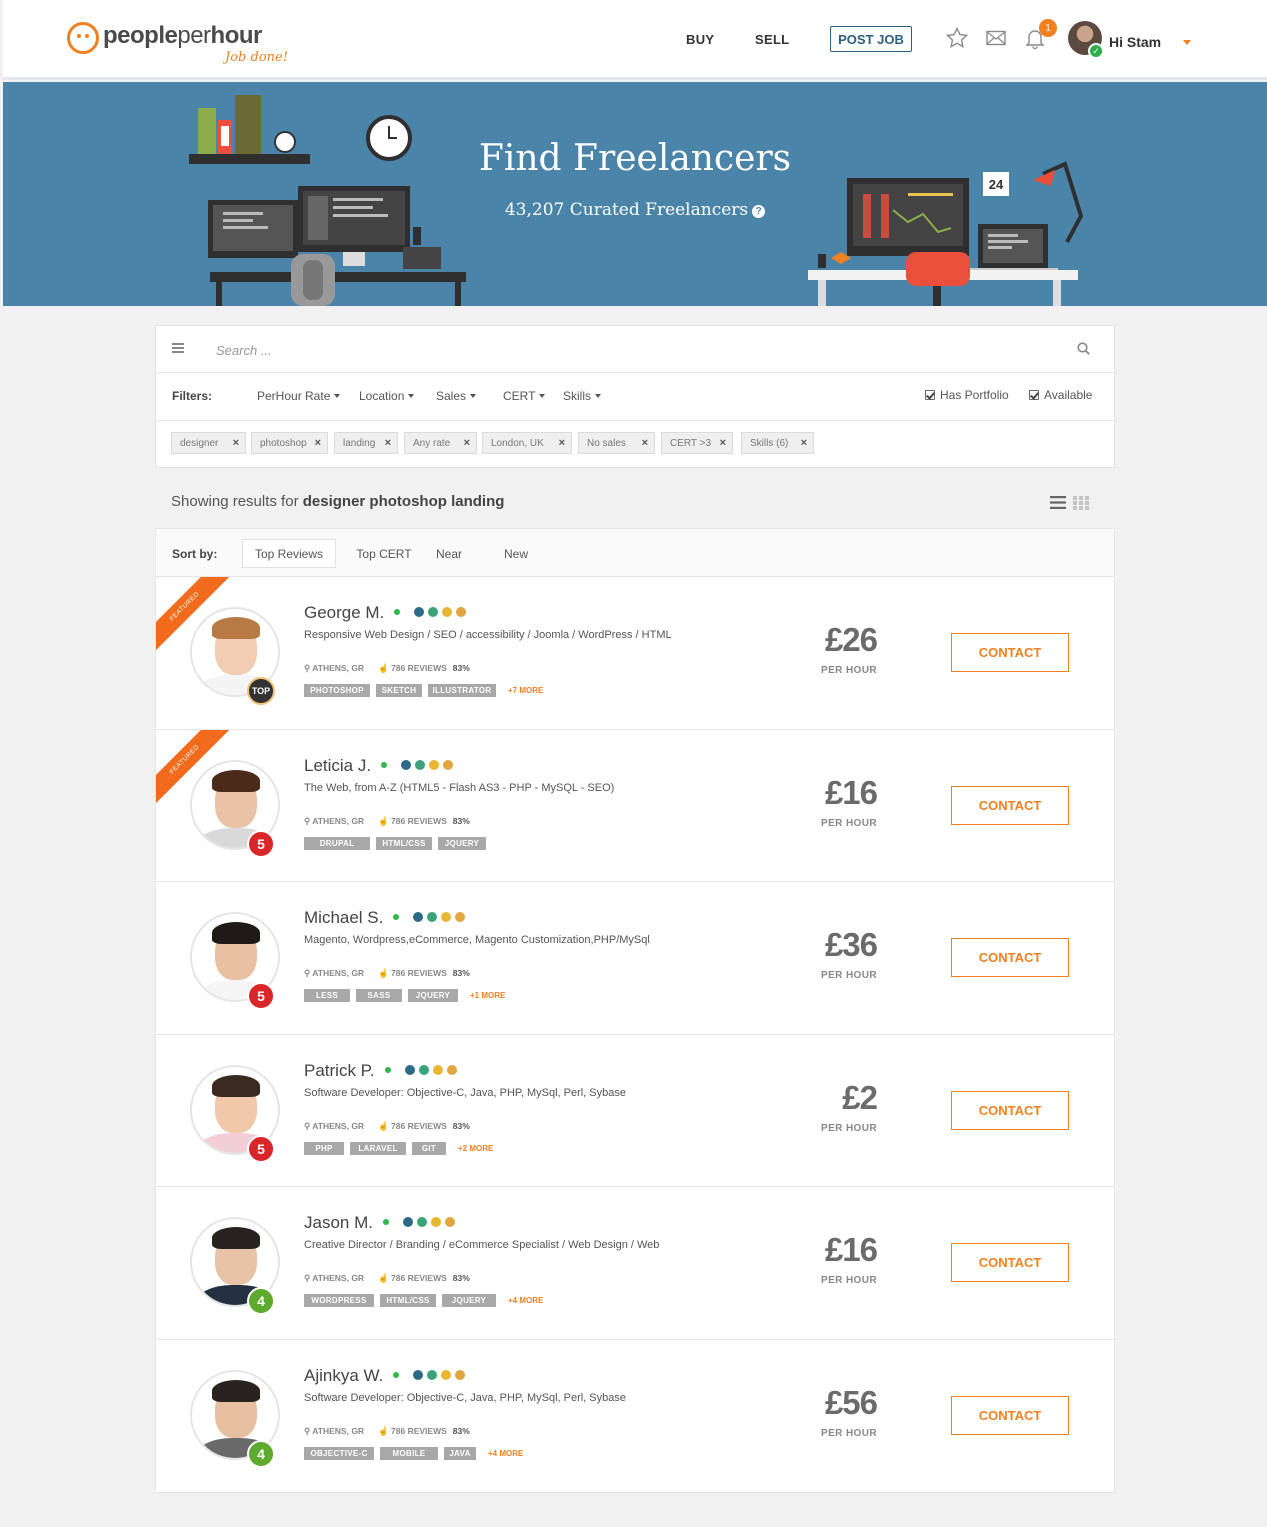 This screenshot has width=1267, height=1527. Describe the element at coordinates (177, 43) in the screenshot. I see `site-logo: peopleperhour Job done!` at that location.